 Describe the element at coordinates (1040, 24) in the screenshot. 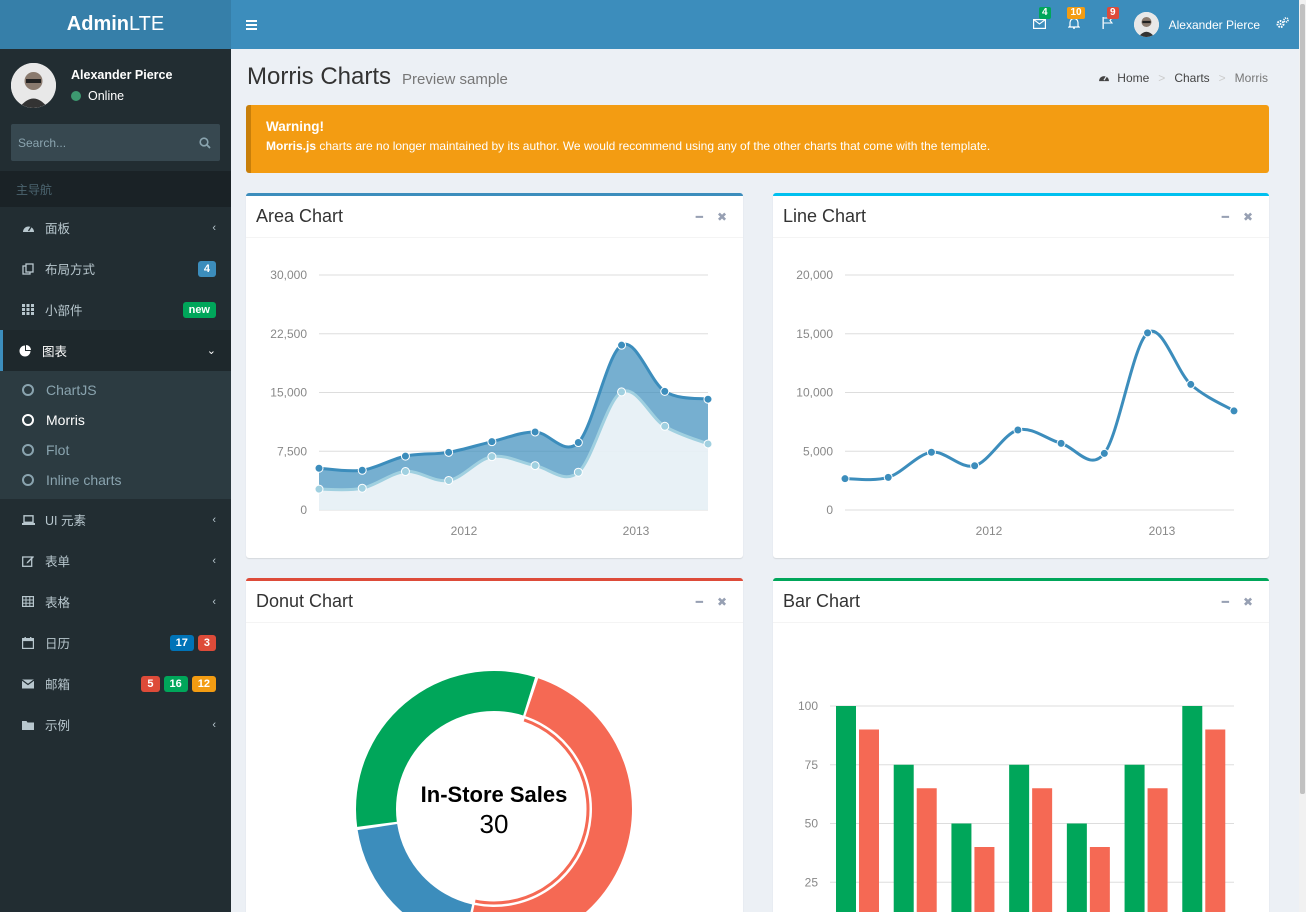

I see `messages-menu: 4` at that location.